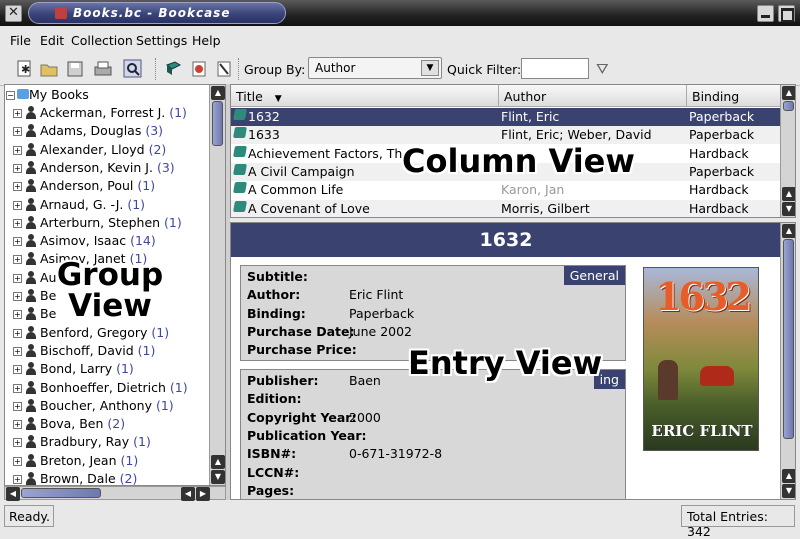  Describe the element at coordinates (107, 442) in the screenshot. I see `tree-item: + Bradbury, Ray (1)` at that location.